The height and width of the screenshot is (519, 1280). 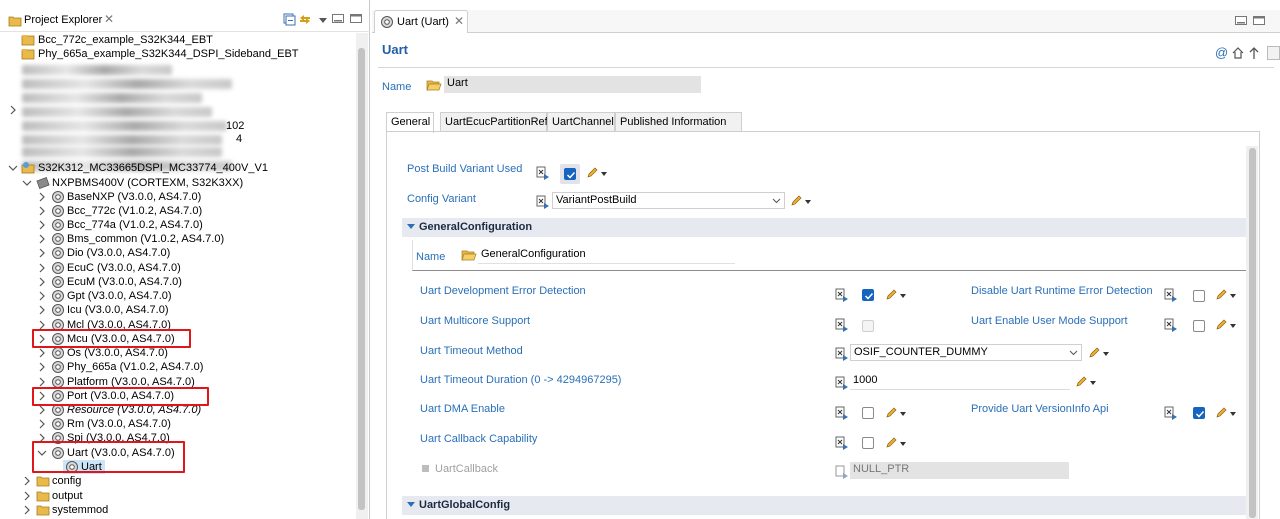 What do you see at coordinates (1252, 333) in the screenshot?
I see `content-scrollbar-thumb` at bounding box center [1252, 333].